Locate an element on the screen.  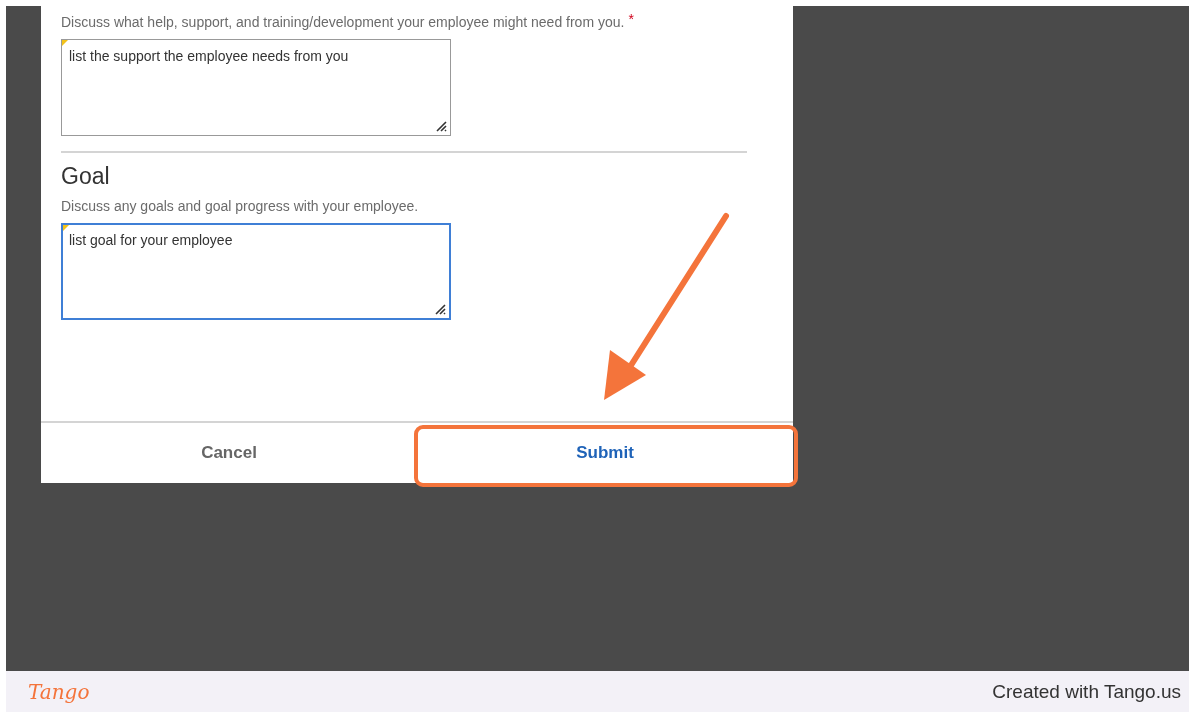
brand-logo: Tango is located at coordinates (59, 691).